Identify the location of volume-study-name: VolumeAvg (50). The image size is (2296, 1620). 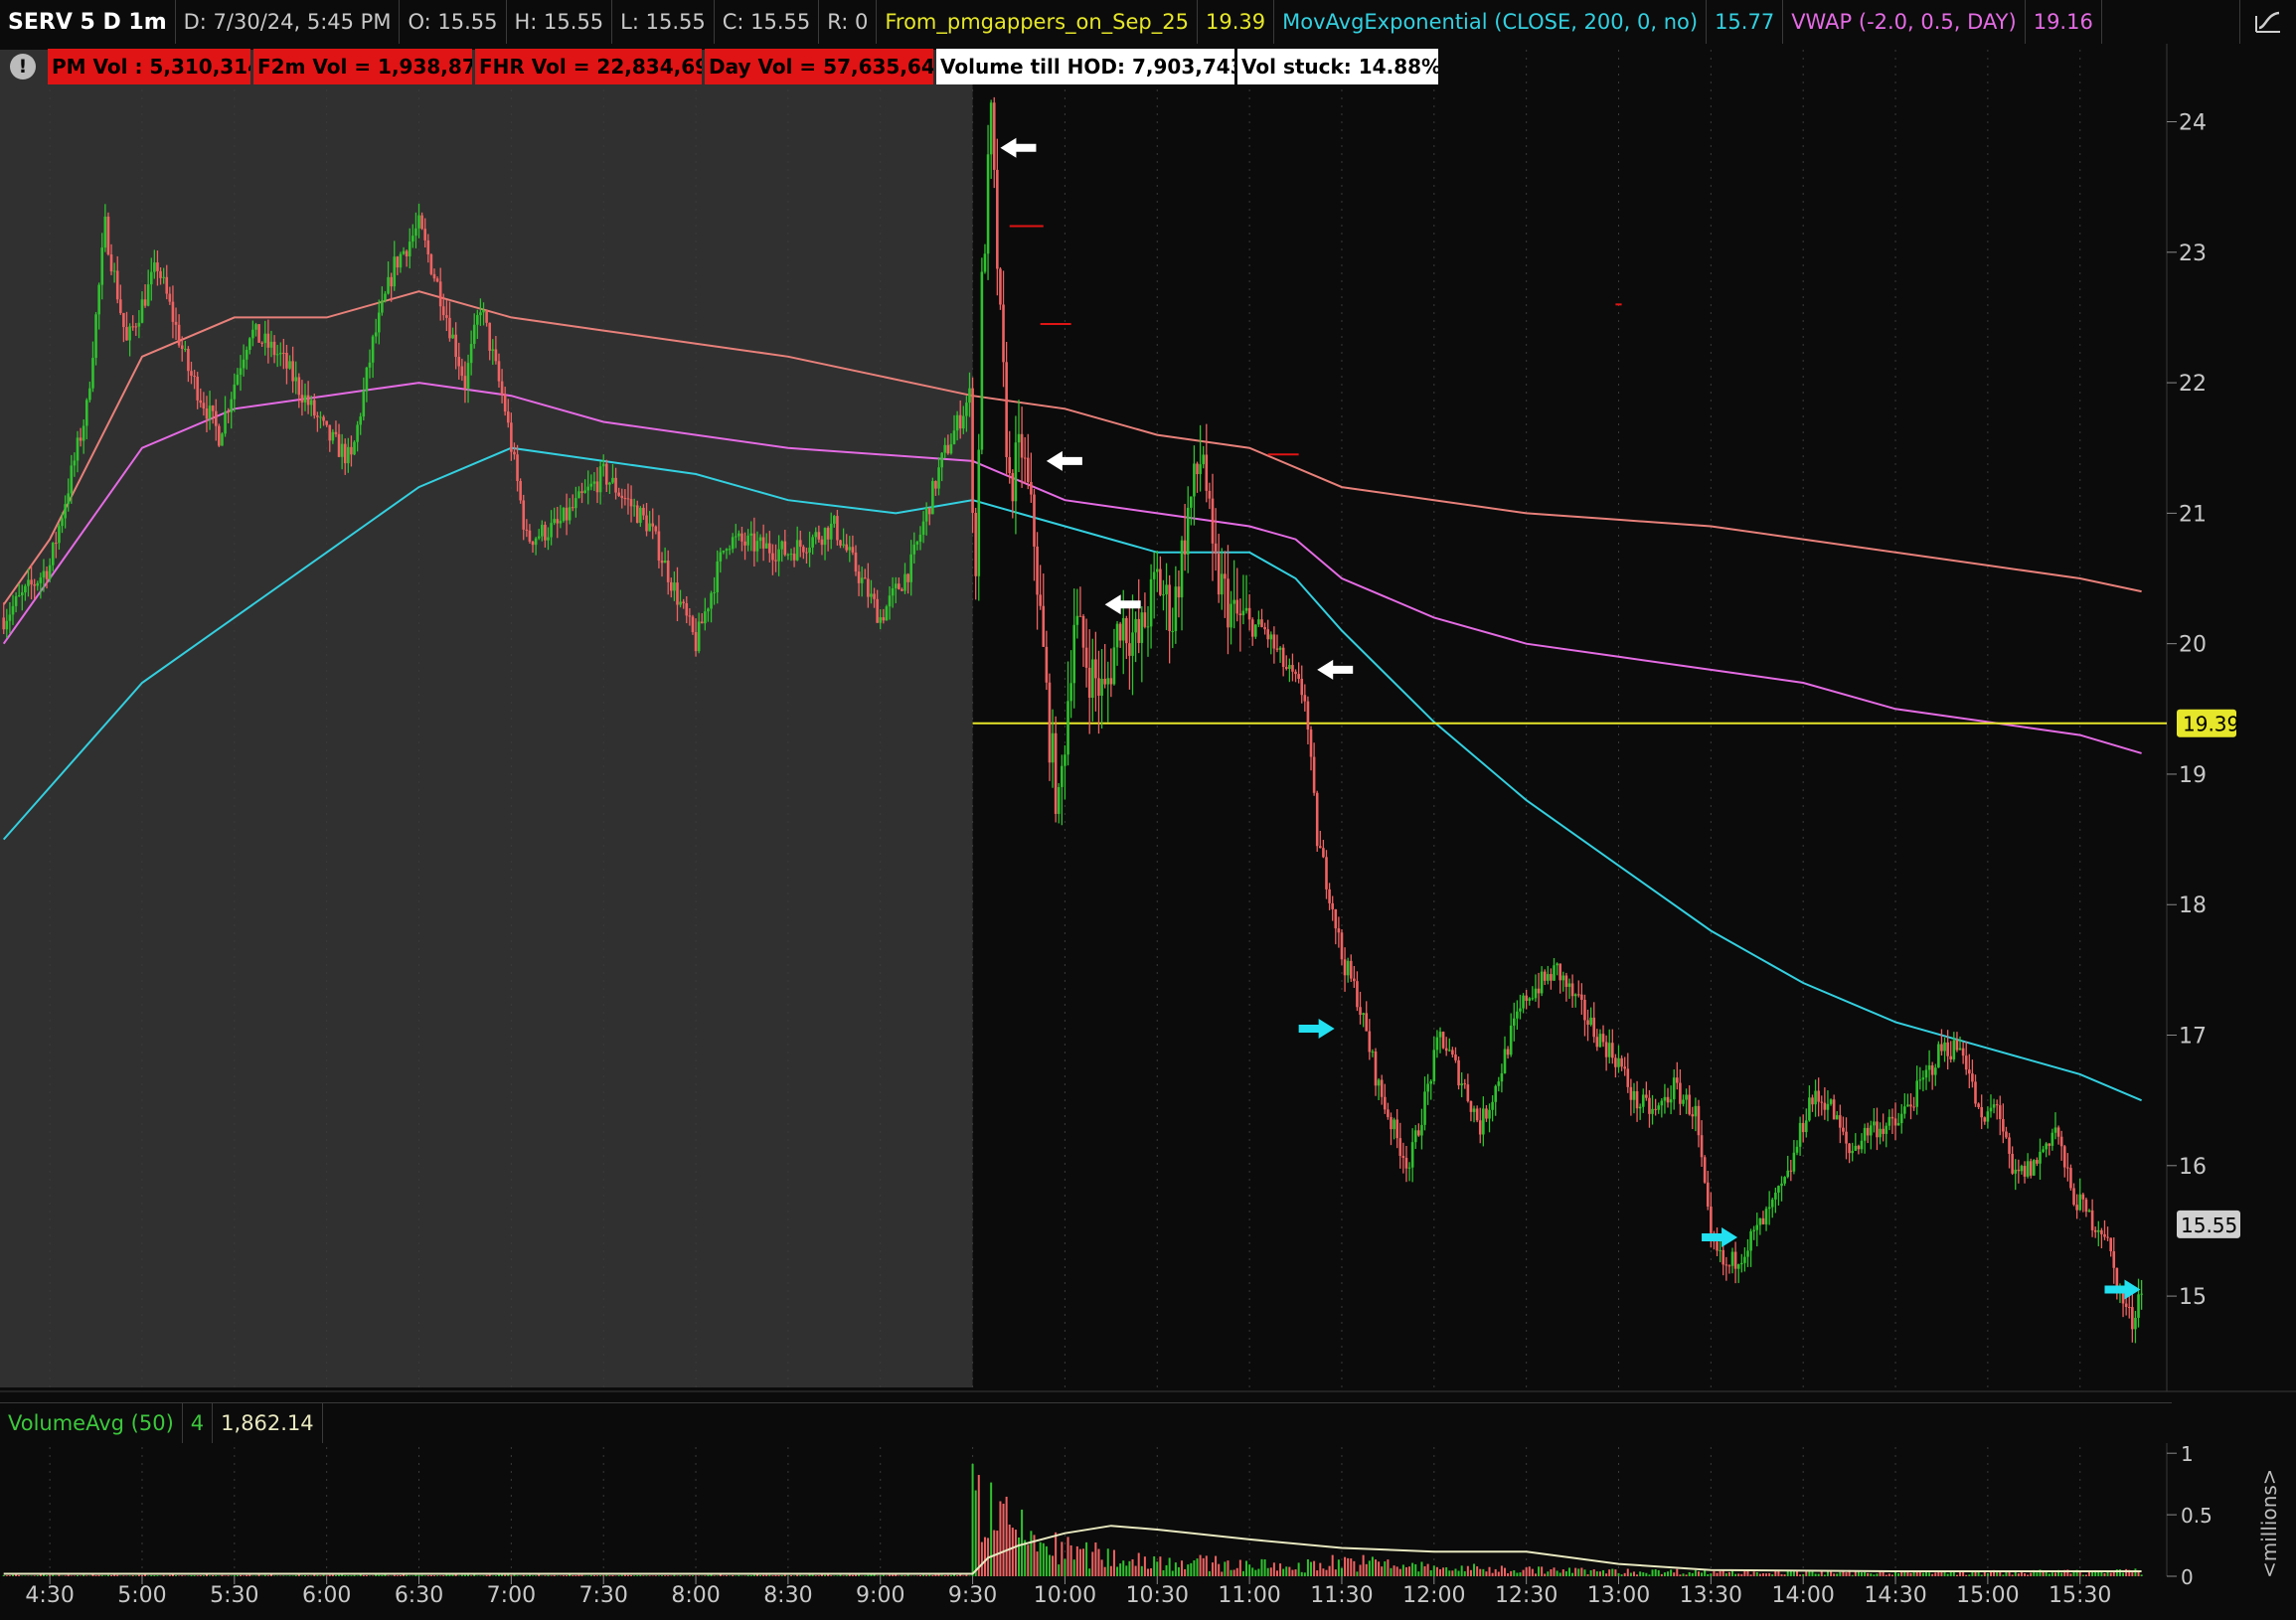
(91, 1423).